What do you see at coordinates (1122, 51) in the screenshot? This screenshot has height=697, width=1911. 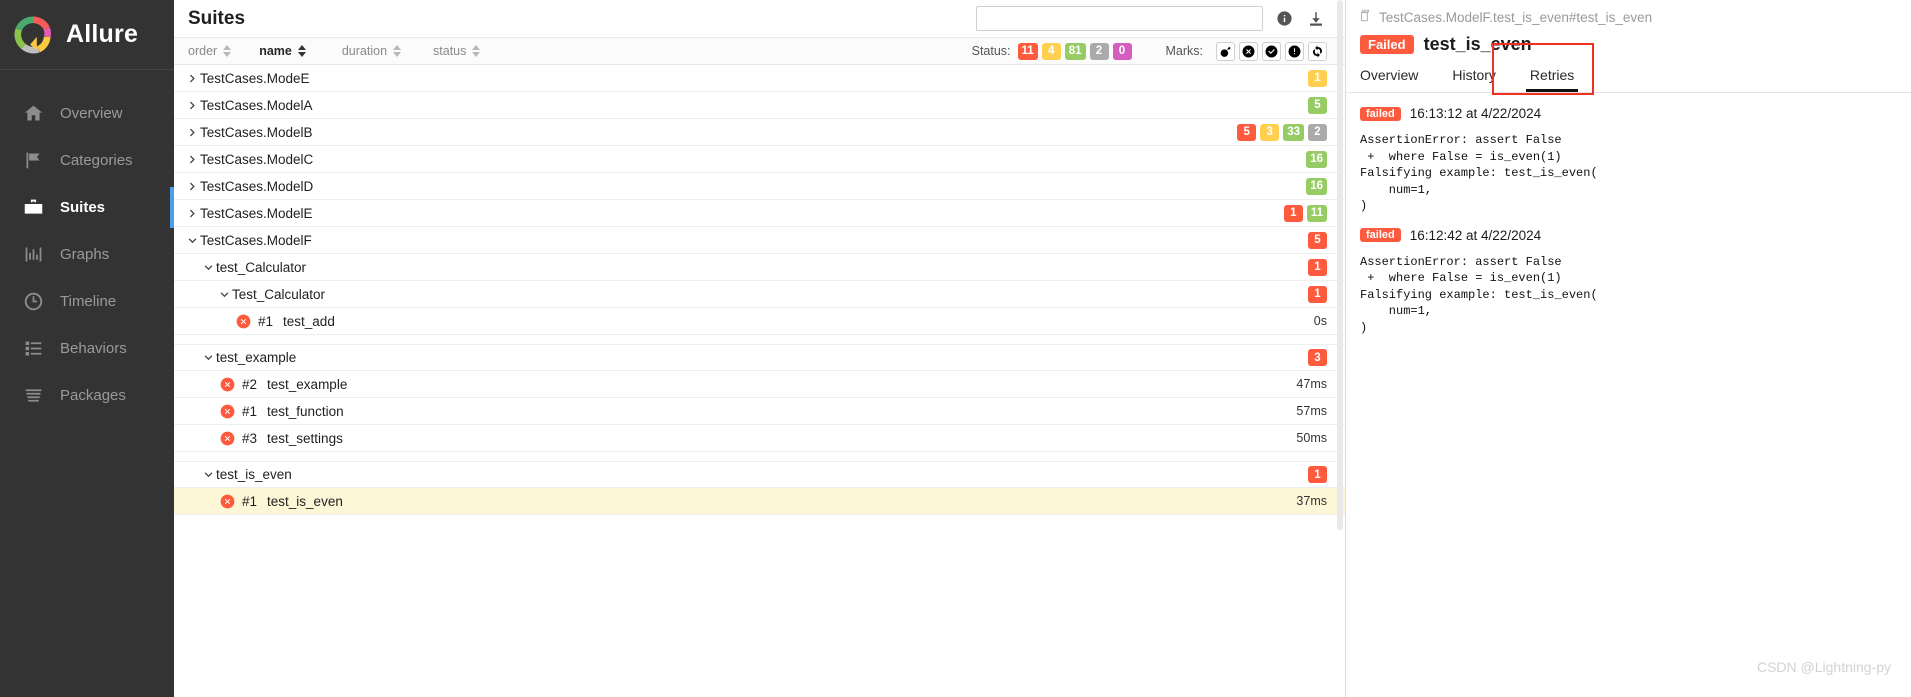 I see `status-chip: 0` at bounding box center [1122, 51].